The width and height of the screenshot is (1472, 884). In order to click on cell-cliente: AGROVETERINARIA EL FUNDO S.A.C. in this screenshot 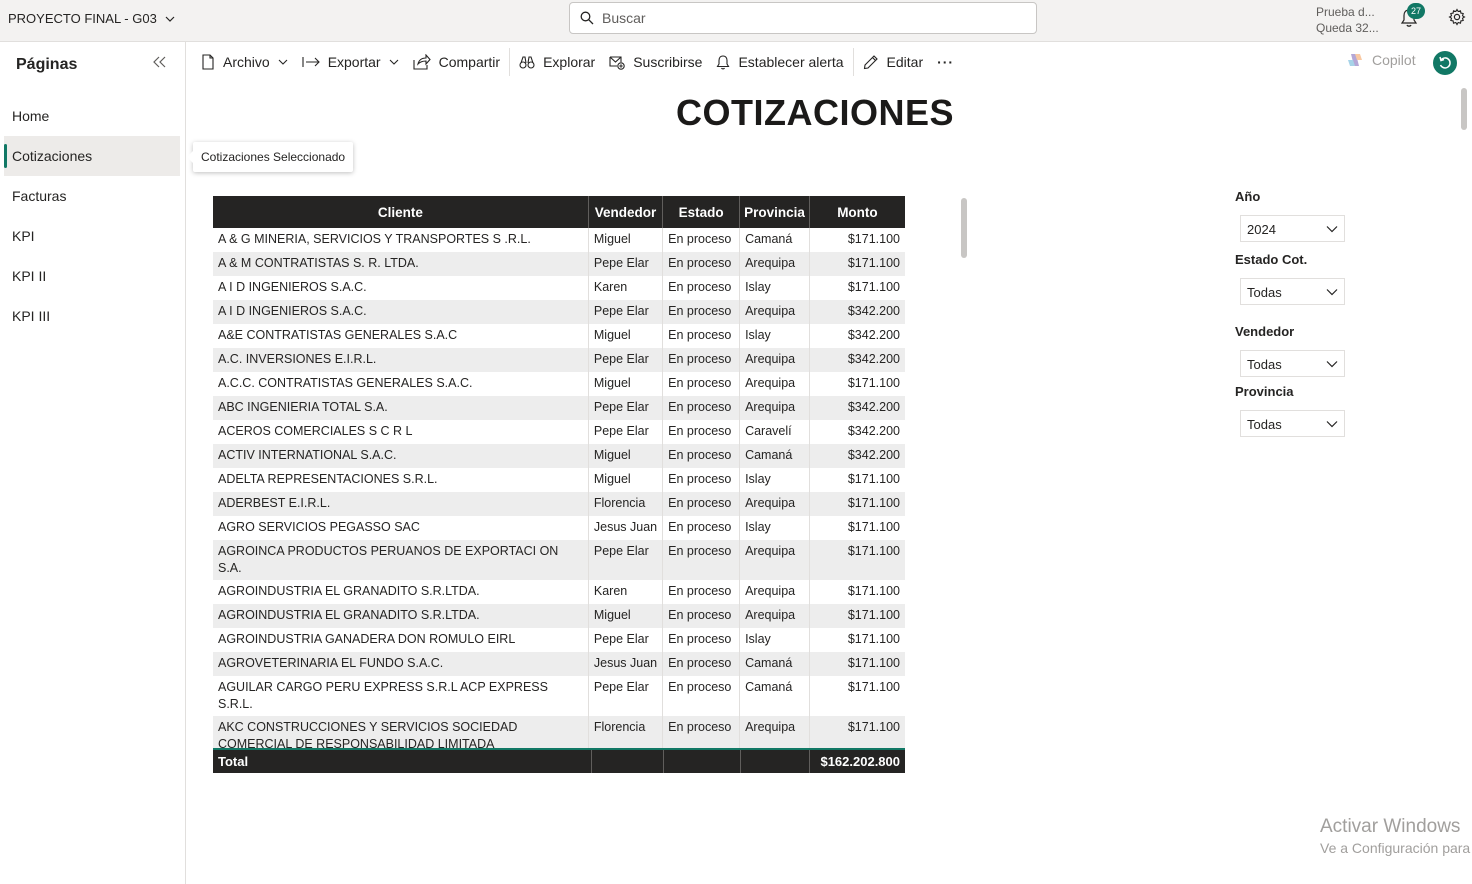, I will do `click(401, 664)`.